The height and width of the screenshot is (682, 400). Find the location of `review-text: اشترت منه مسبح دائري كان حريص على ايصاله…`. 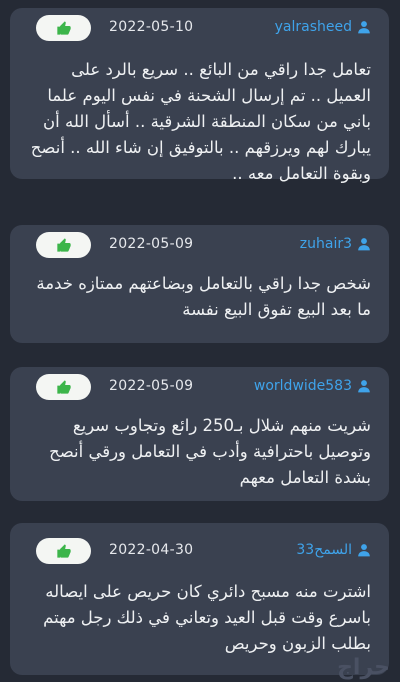

review-text: اشترت منه مسبح دائري كان حريص على ايصاله… is located at coordinates (207, 617).